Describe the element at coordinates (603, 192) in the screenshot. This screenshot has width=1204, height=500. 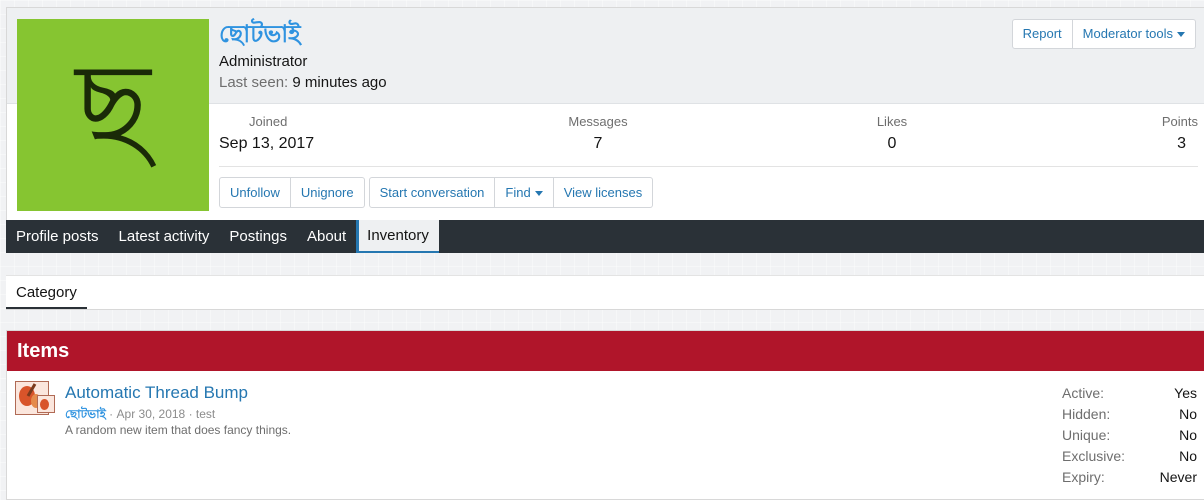
I see `view-licenses-button: View licenses` at that location.